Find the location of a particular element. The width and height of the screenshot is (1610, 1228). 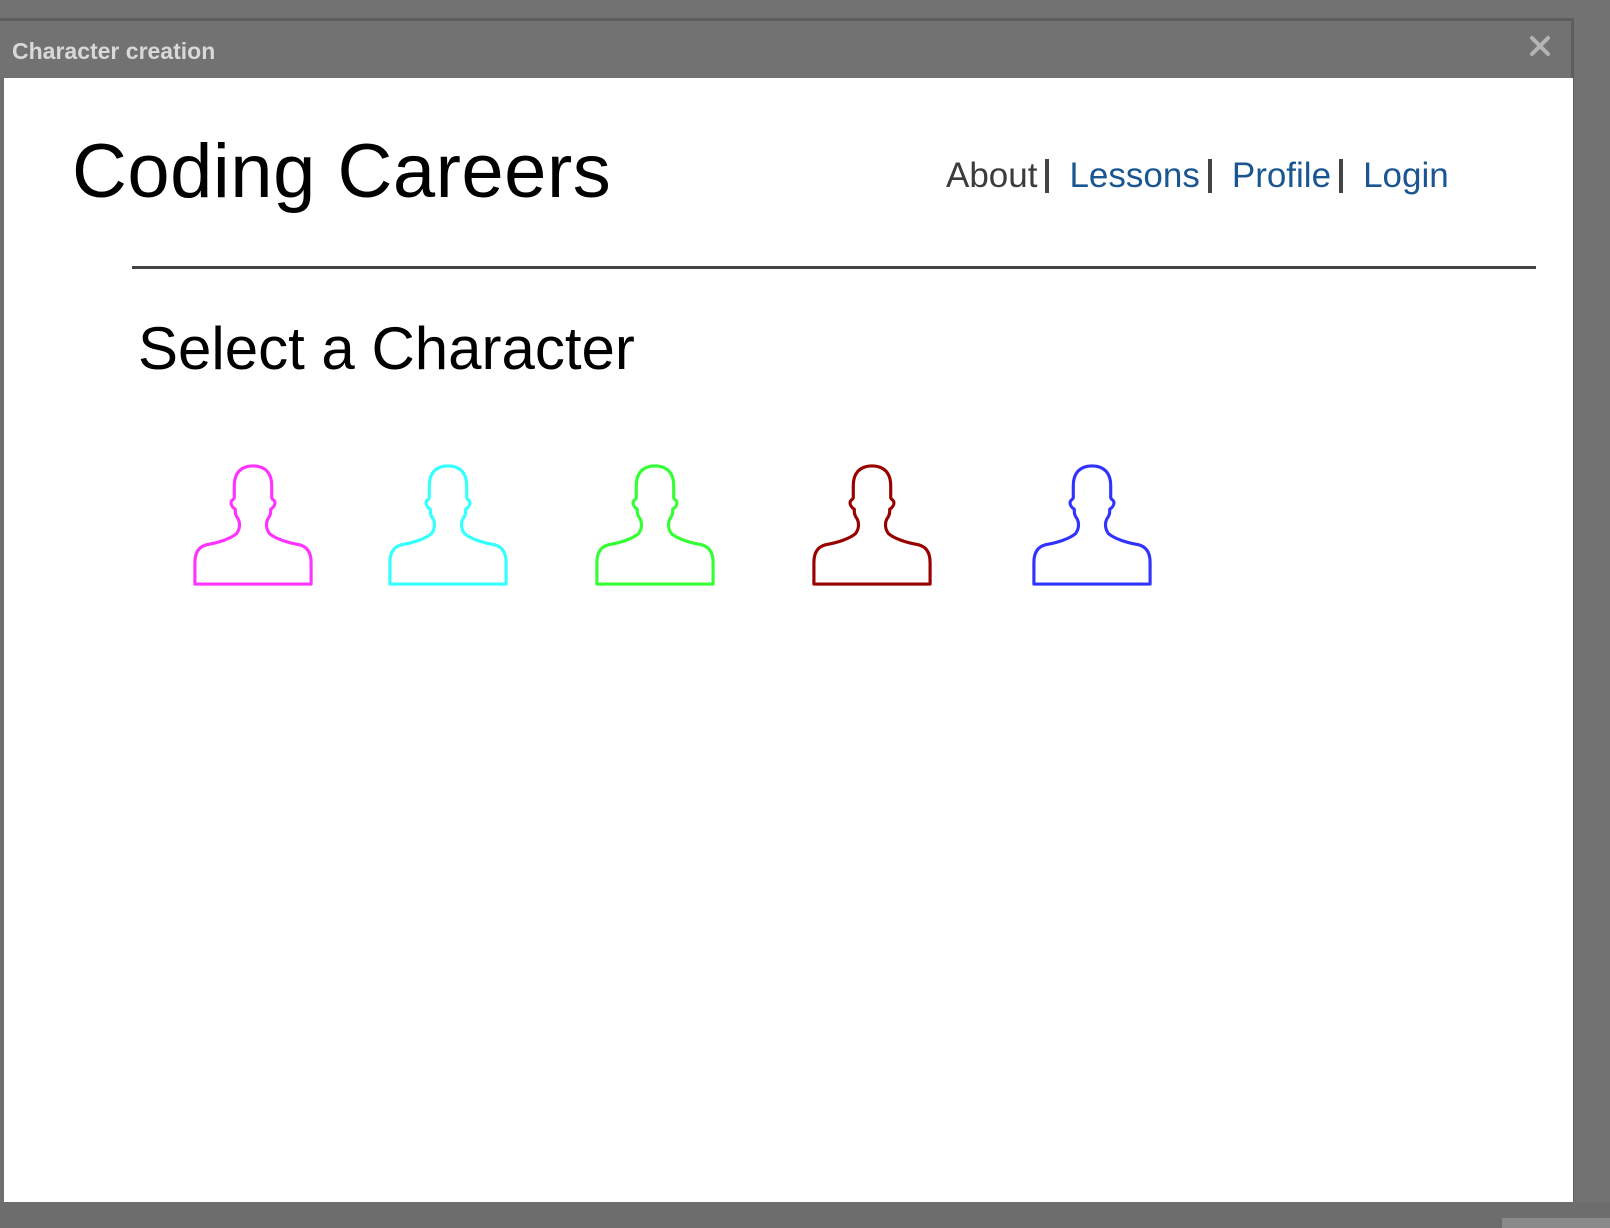

nav-profile-link: Profile is located at coordinates (1281, 176).